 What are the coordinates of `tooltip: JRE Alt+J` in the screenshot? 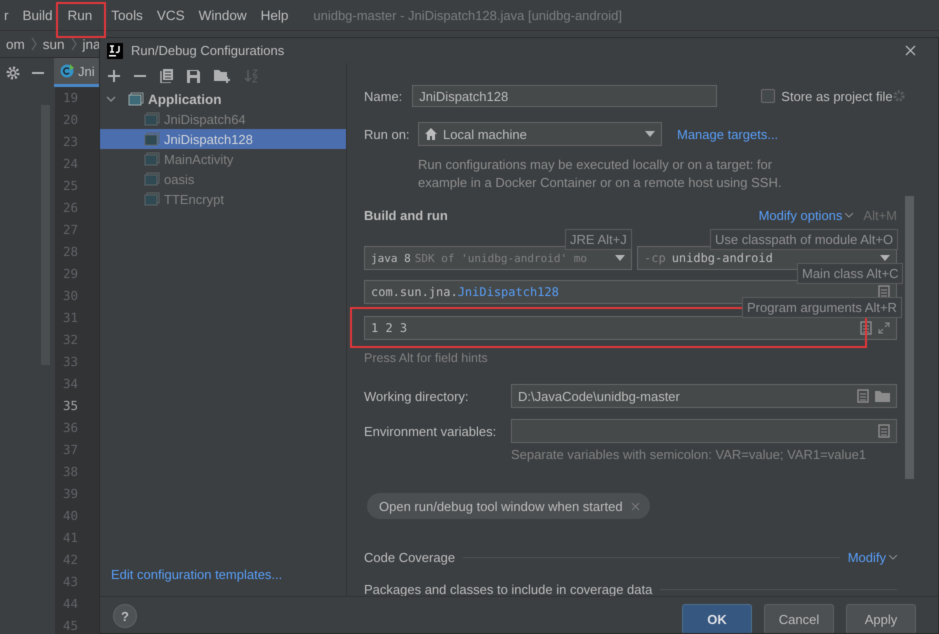 It's located at (598, 239).